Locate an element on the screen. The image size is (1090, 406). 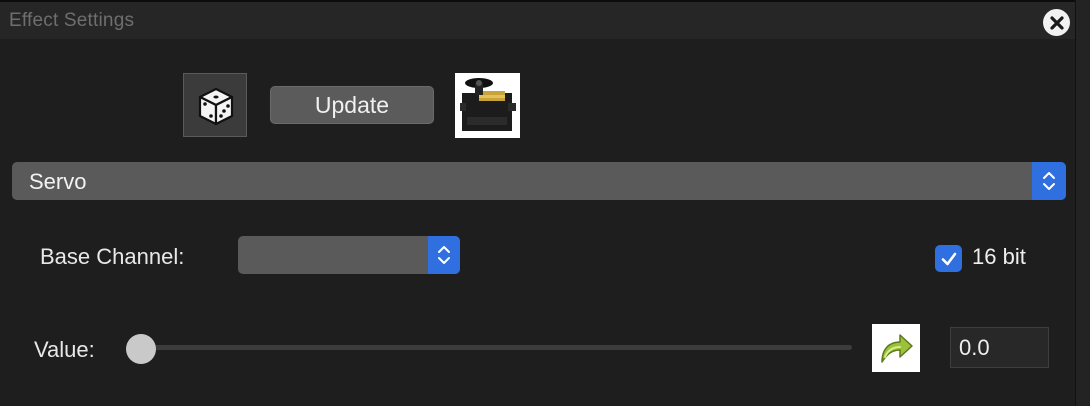
servo-preview-image is located at coordinates (487, 105).